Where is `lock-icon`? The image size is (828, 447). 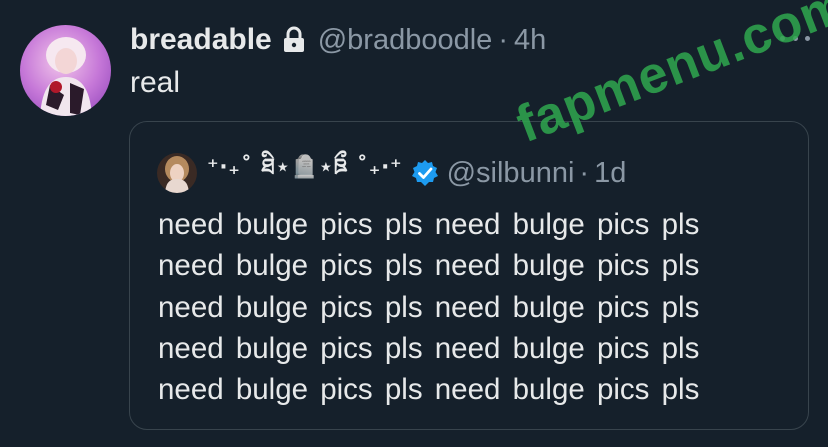 lock-icon is located at coordinates (294, 40).